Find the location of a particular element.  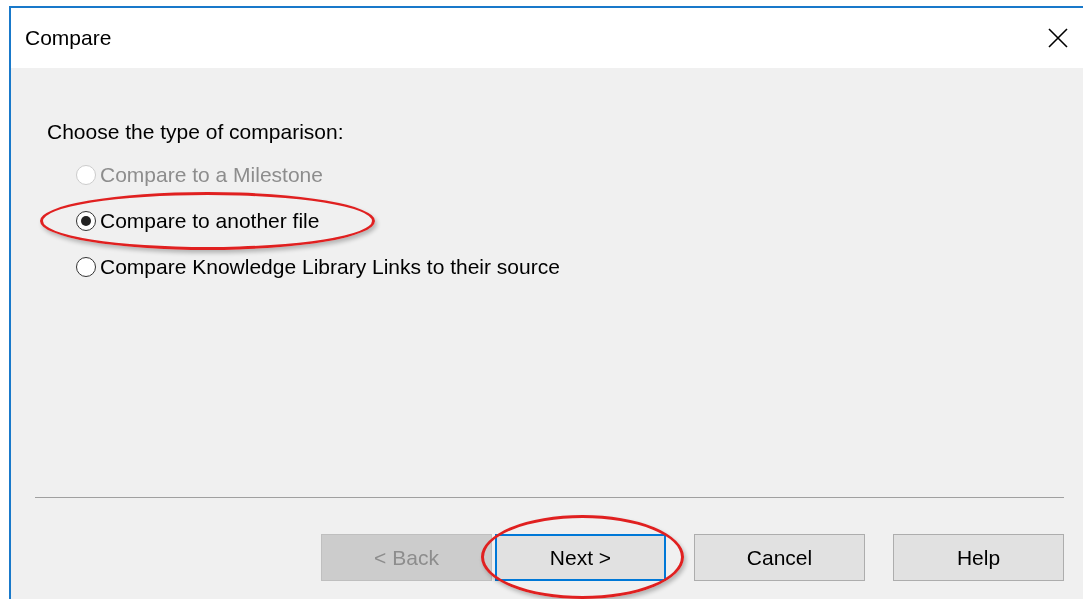

option-label: Compare Knowledge Library Links to their source is located at coordinates (330, 266).